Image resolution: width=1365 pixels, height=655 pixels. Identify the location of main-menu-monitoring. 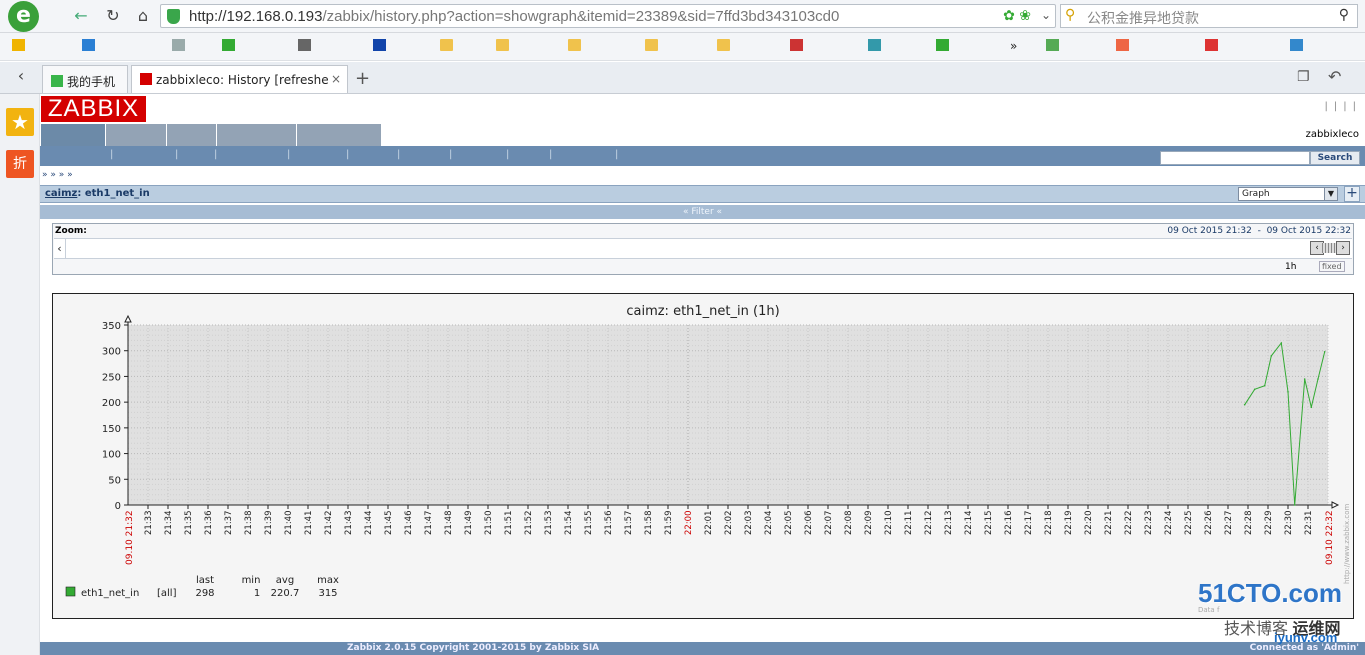
(73, 135).